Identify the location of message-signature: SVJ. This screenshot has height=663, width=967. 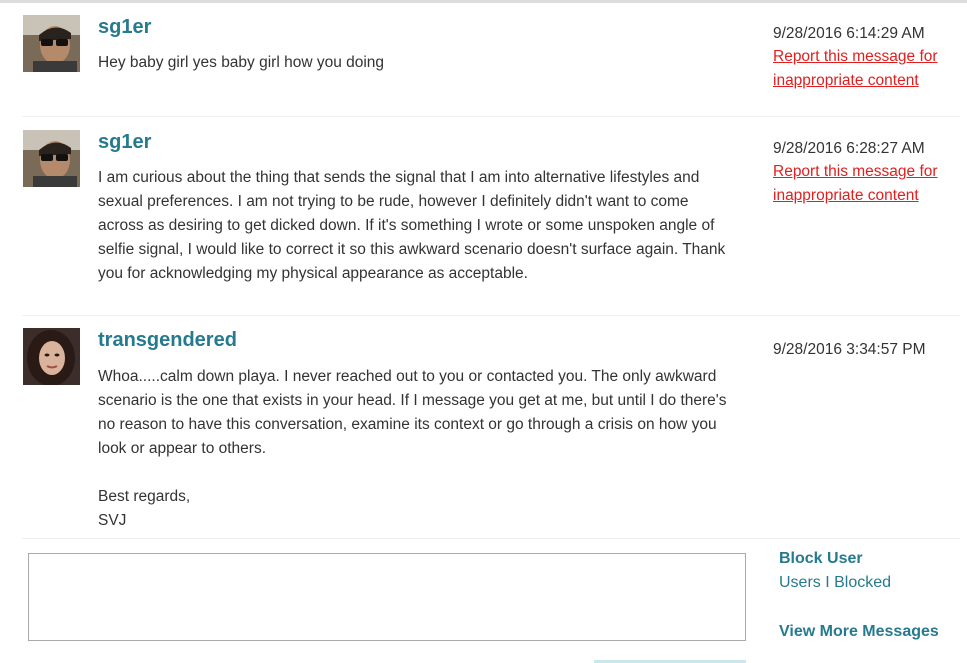
(112, 520).